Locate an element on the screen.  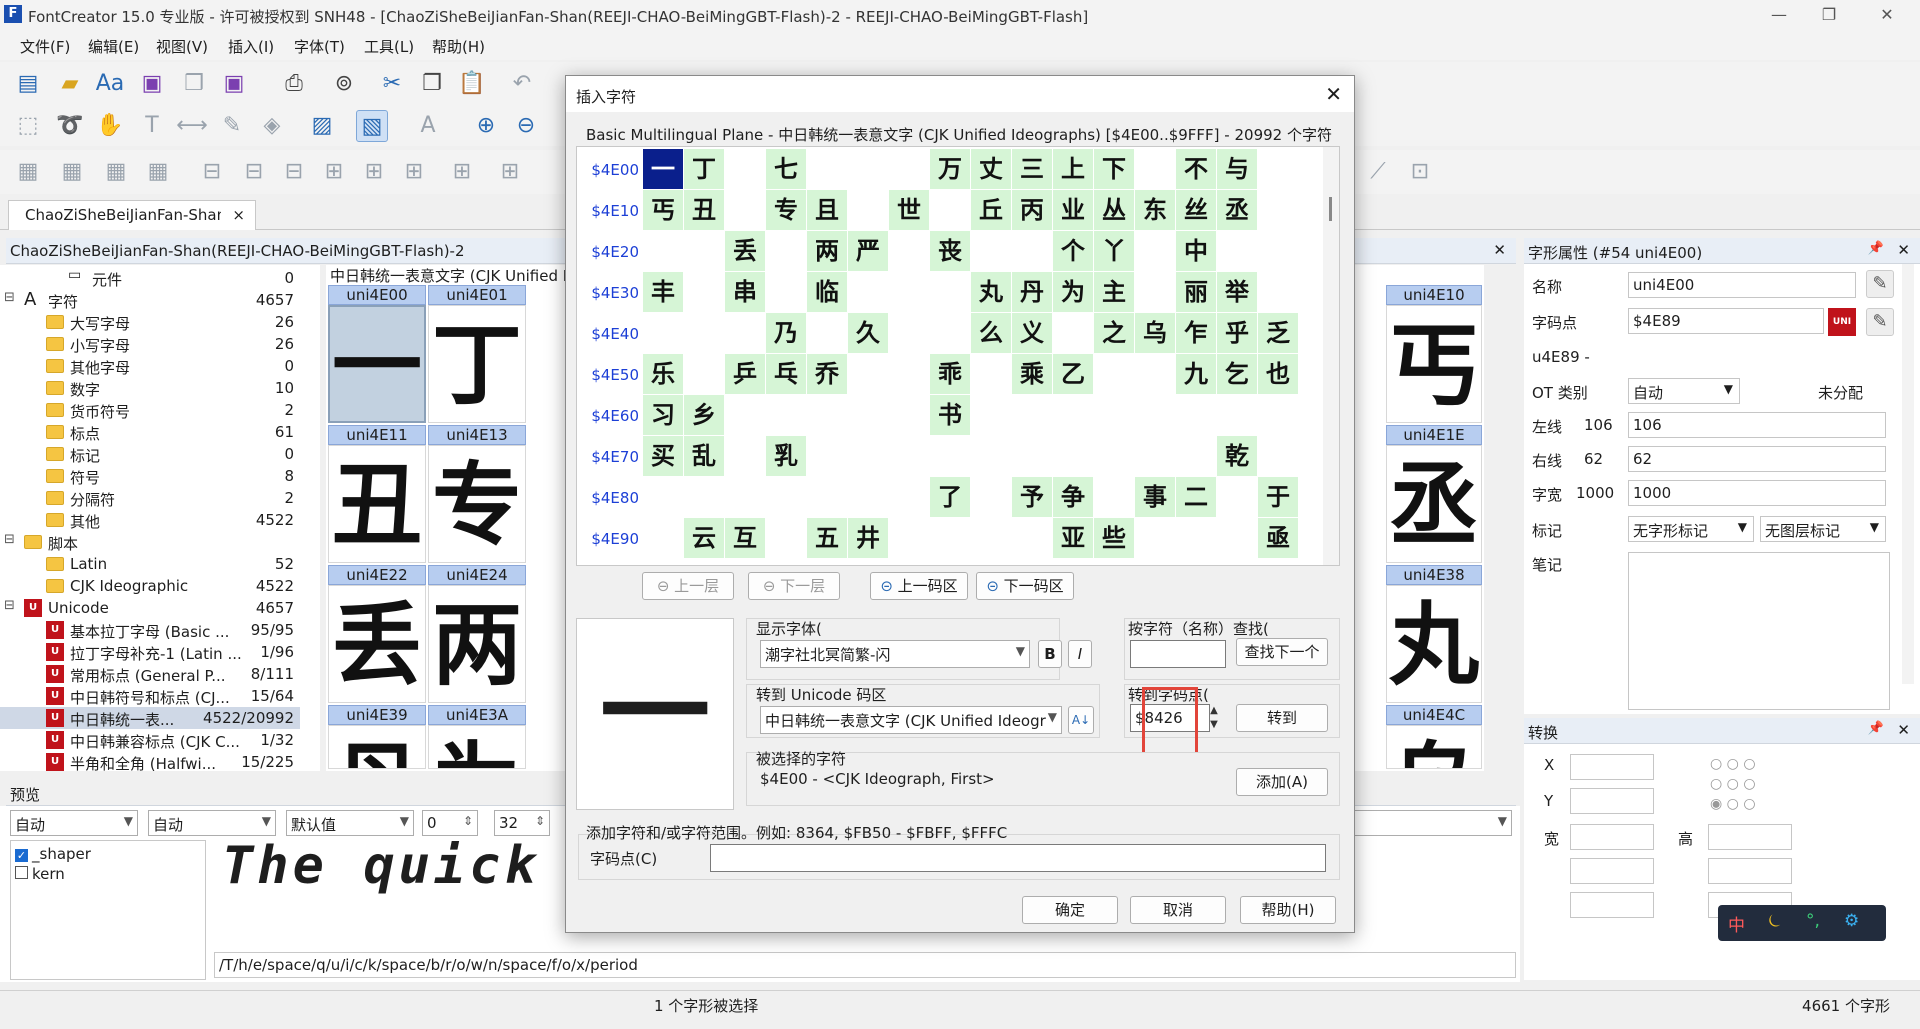
spin-updown-icon: ▲ ▼ is located at coordinates (1214, 718).